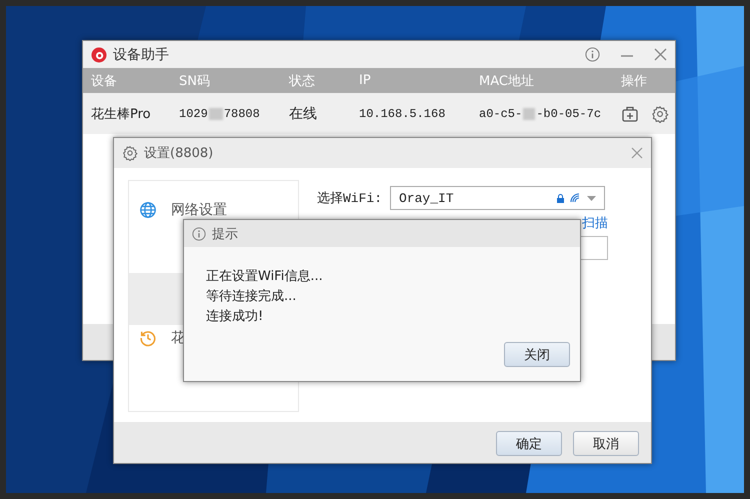  What do you see at coordinates (225, 234) in the screenshot?
I see `dialog-title: 提示` at bounding box center [225, 234].